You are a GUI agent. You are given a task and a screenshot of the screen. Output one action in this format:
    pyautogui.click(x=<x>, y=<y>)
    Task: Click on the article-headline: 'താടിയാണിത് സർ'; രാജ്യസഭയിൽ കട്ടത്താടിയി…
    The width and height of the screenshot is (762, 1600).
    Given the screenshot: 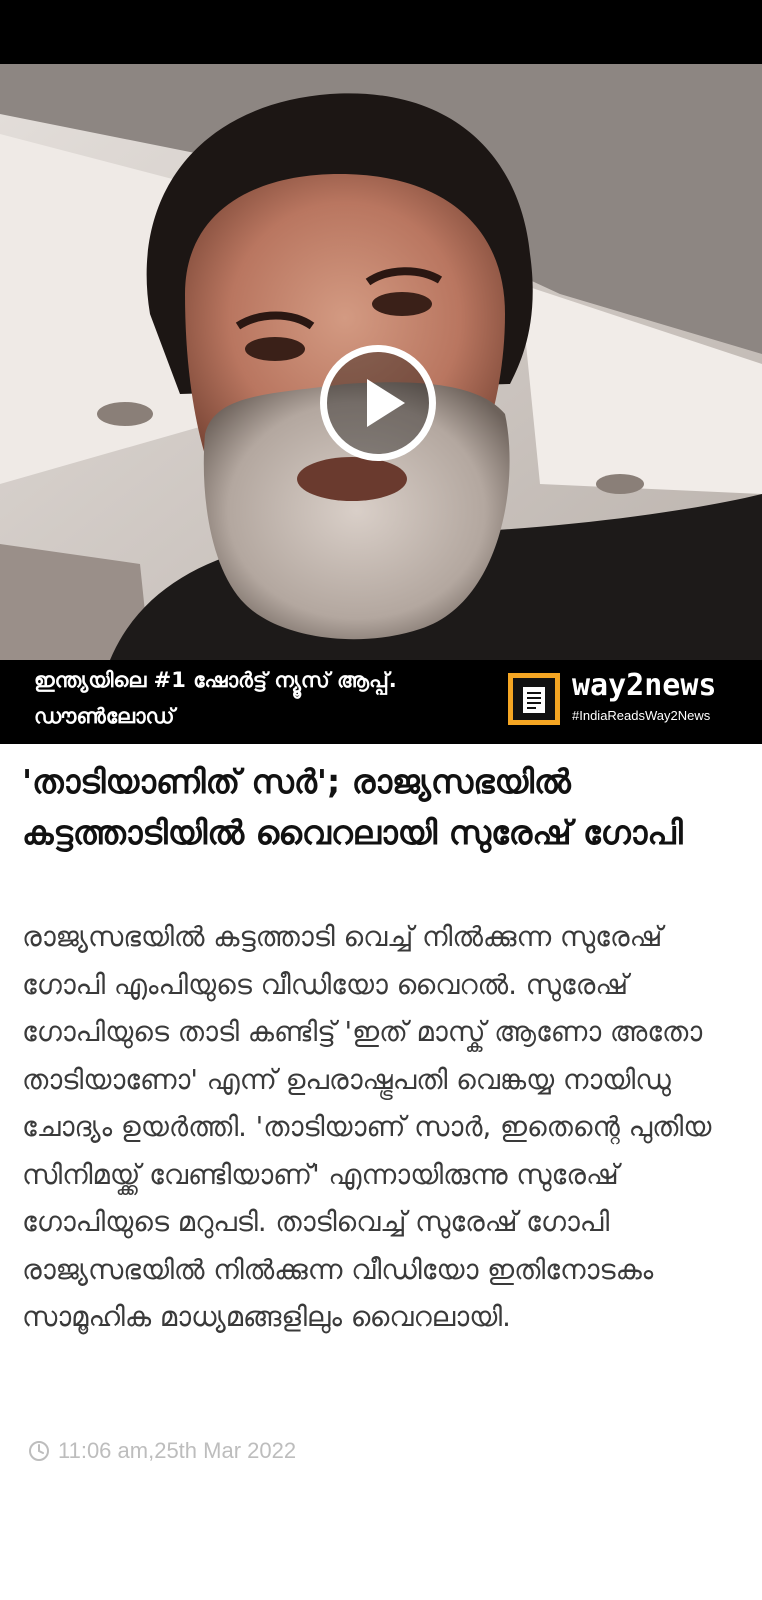 What is the action you would take?
    pyautogui.click(x=352, y=807)
    